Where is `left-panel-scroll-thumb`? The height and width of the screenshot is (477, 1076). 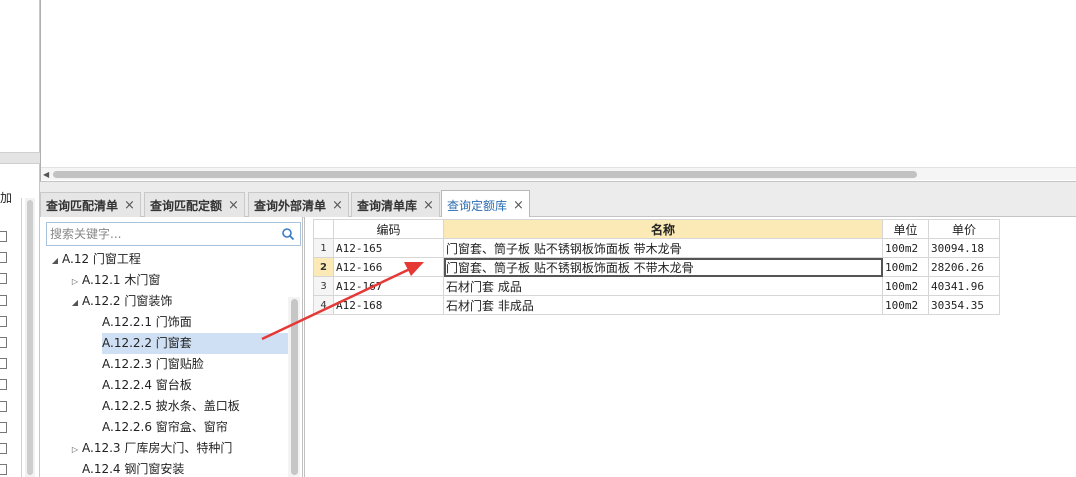 left-panel-scroll-thumb is located at coordinates (30, 337).